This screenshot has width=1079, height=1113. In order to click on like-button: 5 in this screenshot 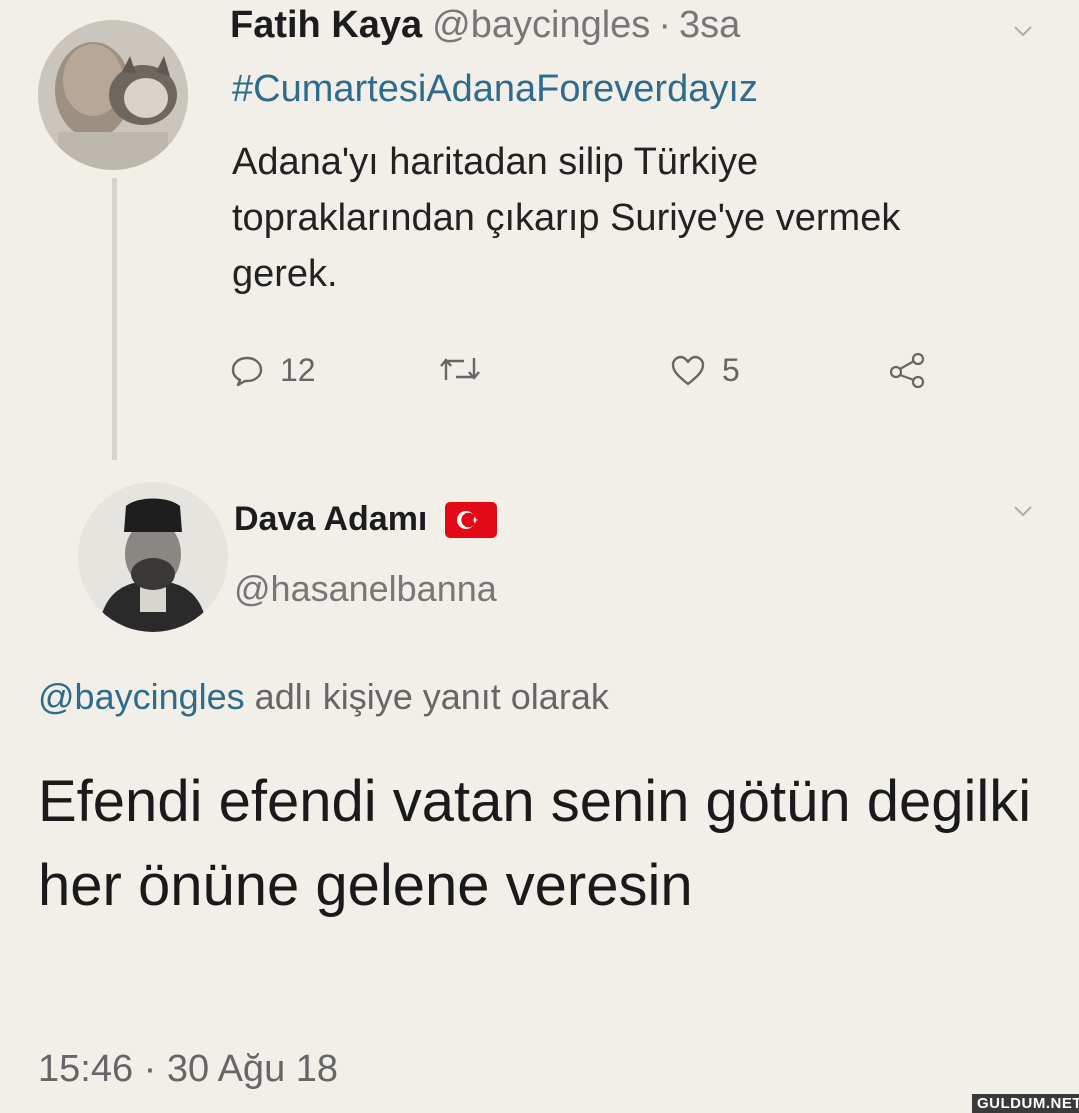, I will do `click(705, 370)`.